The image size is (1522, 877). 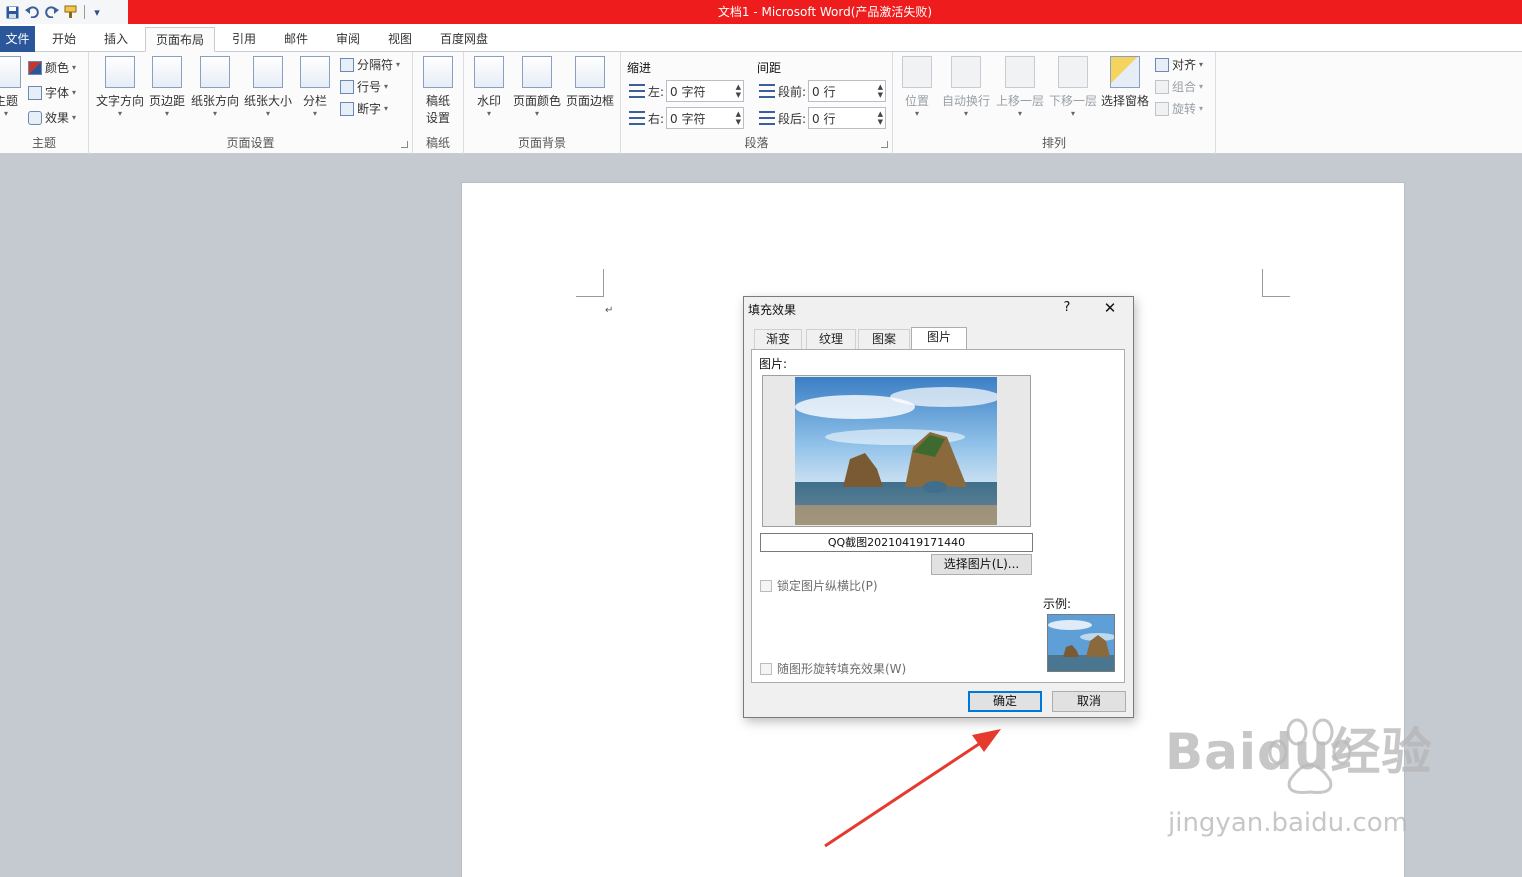 I want to click on page-borders-icon, so click(x=590, y=72).